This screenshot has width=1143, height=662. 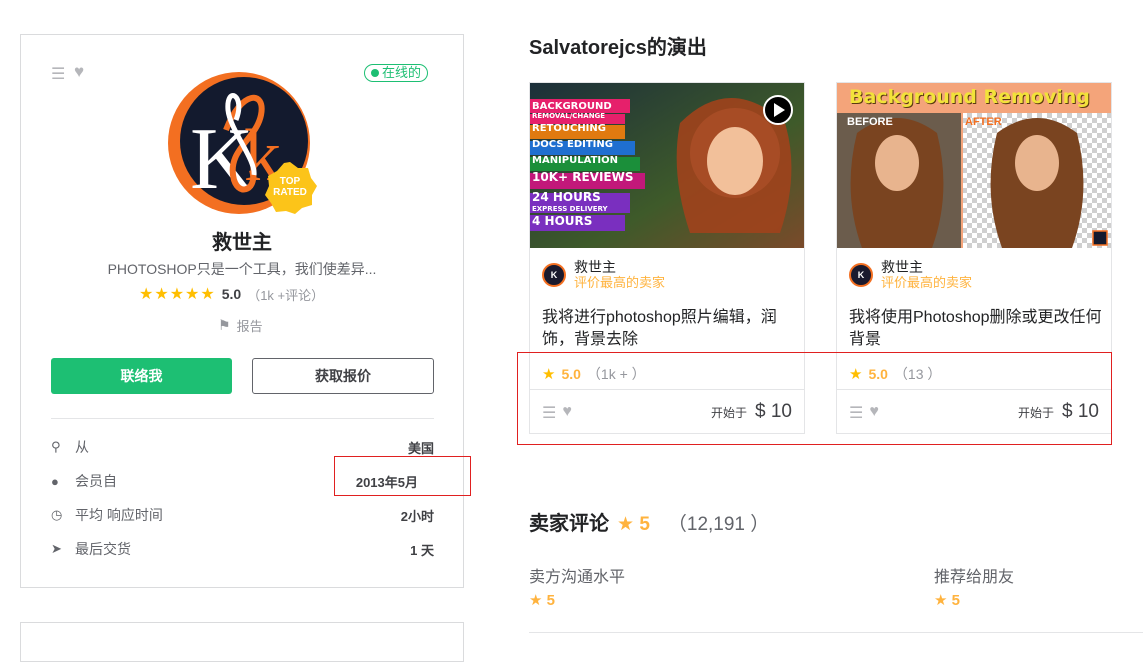 I want to click on stat-label: 平均 响应时间, so click(x=119, y=515).